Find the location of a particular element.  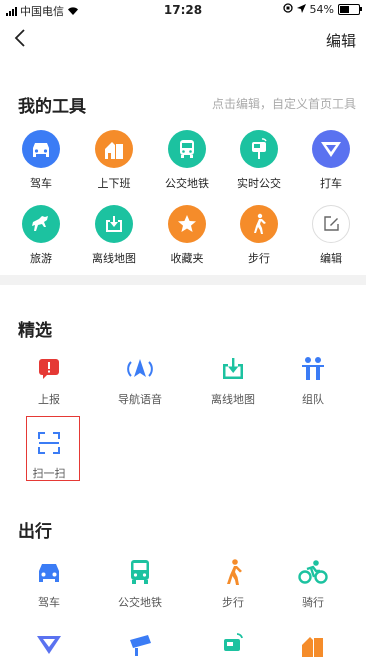

featured-nav-voice: 导航语音 is located at coordinates (140, 380).